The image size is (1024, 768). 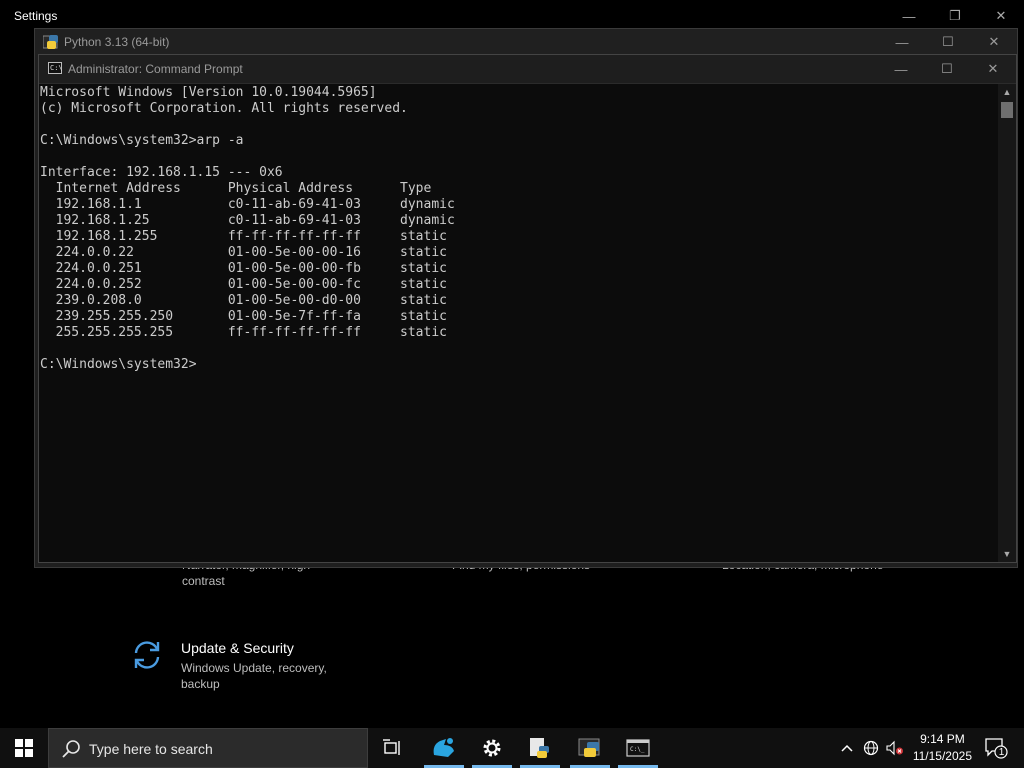 I want to click on scroll-up-arrow-icon: ▲, so click(x=1007, y=92).